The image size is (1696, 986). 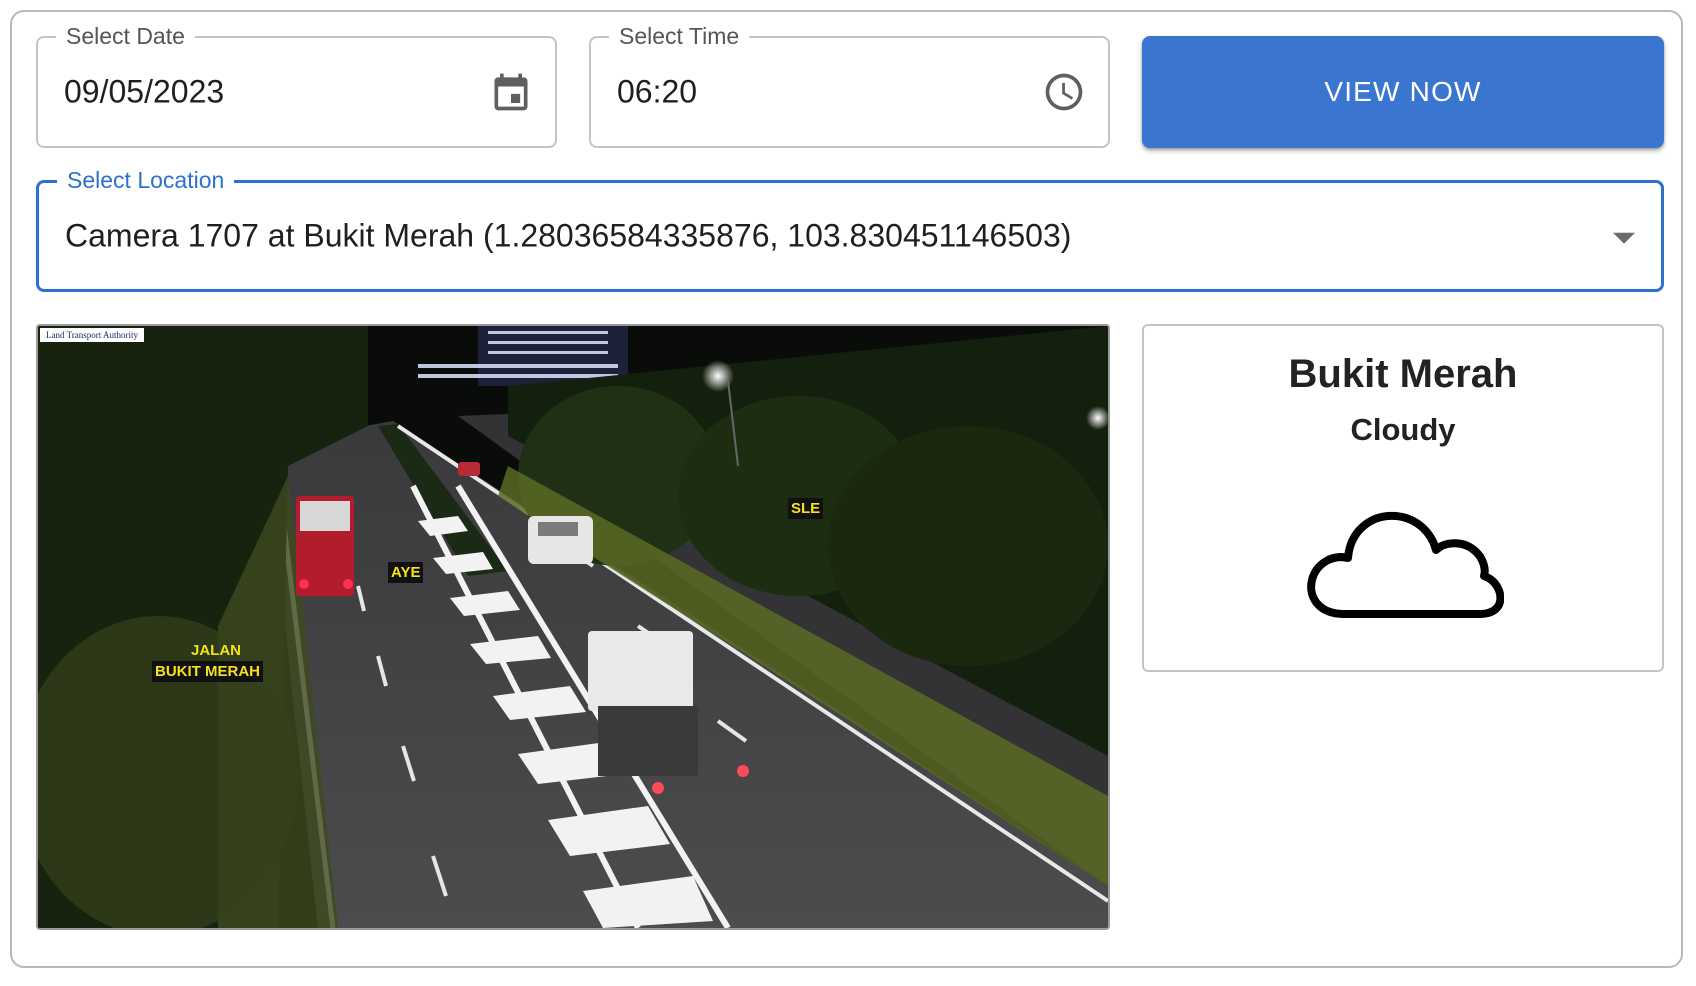 What do you see at coordinates (1403, 92) in the screenshot?
I see `view-now-button: VIEW NOW` at bounding box center [1403, 92].